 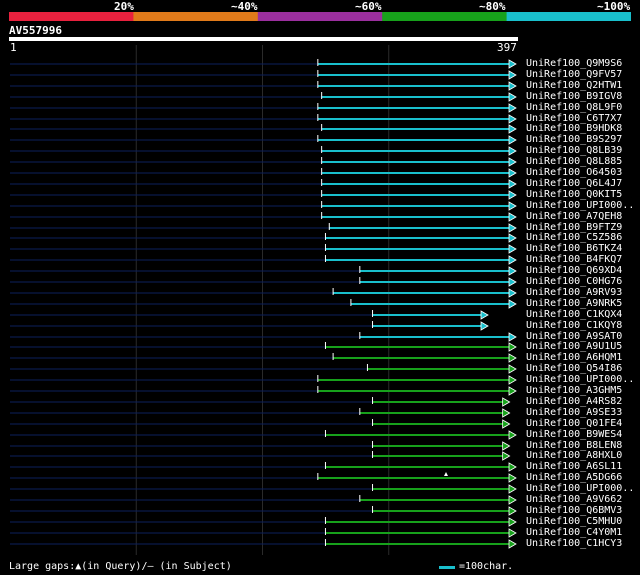 I want to click on hit-label: UniRef100_Q0KIT5, so click(x=574, y=194).